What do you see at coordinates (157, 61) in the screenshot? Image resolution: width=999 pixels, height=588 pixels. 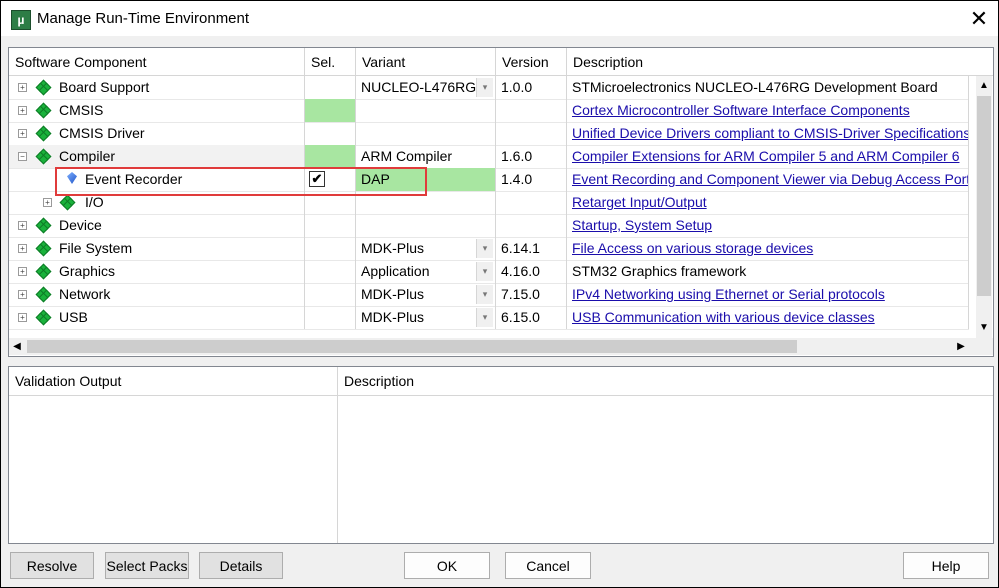 I see `col-header-component: Software Component` at bounding box center [157, 61].